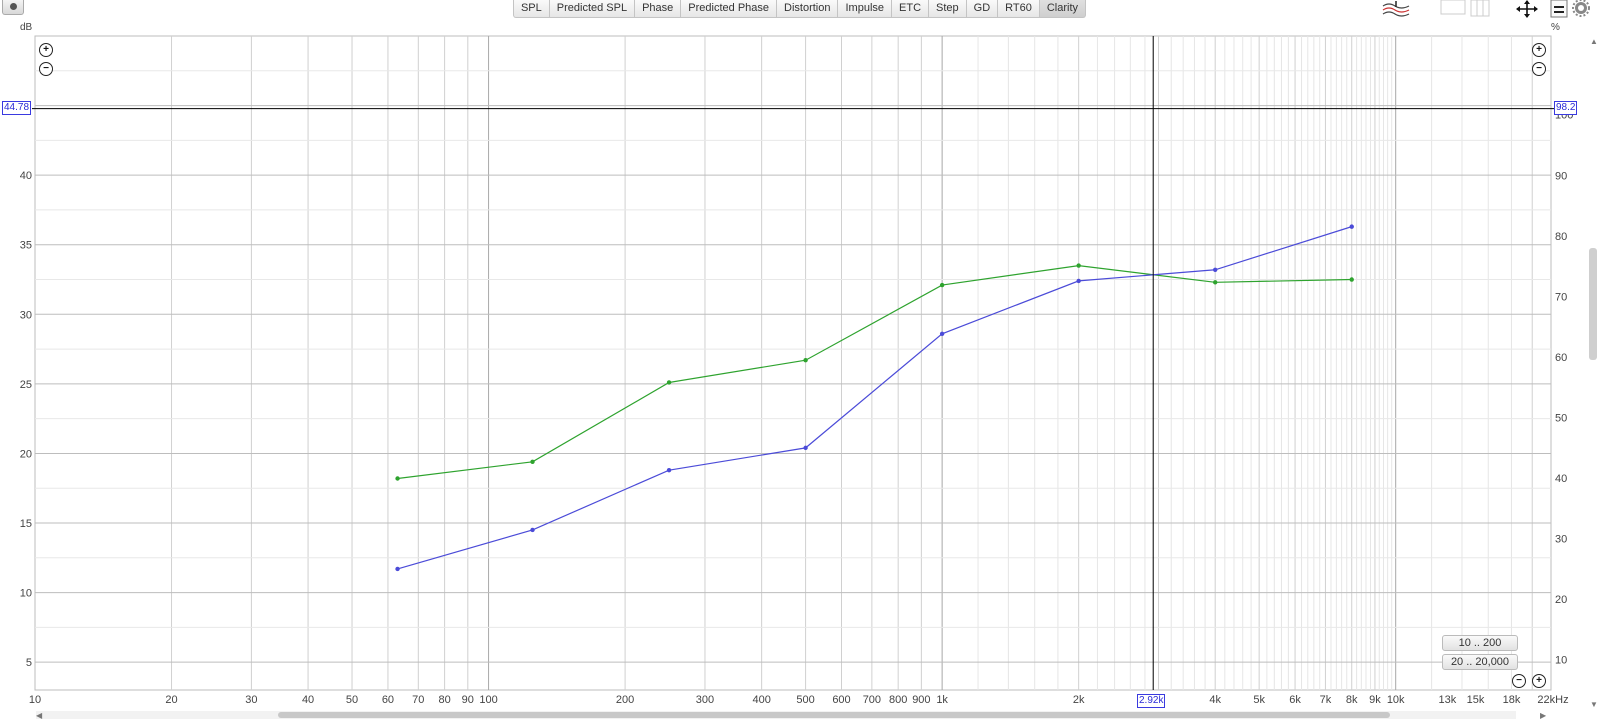 The width and height of the screenshot is (1600, 720). I want to click on y-axis-unit-right: %, so click(1555, 27).